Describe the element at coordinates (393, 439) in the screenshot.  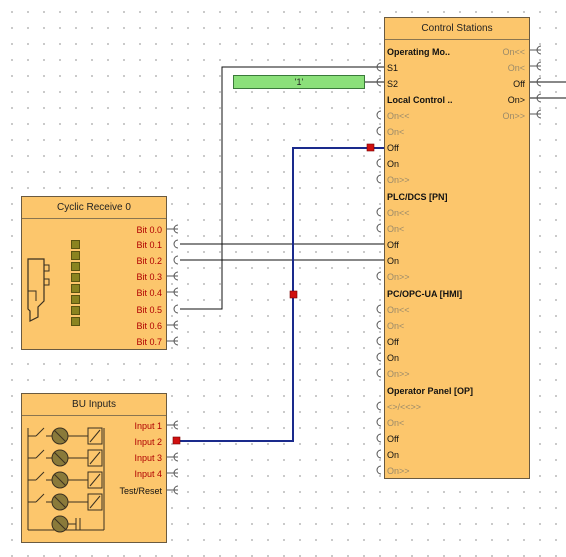
I see `op-off: Off` at that location.